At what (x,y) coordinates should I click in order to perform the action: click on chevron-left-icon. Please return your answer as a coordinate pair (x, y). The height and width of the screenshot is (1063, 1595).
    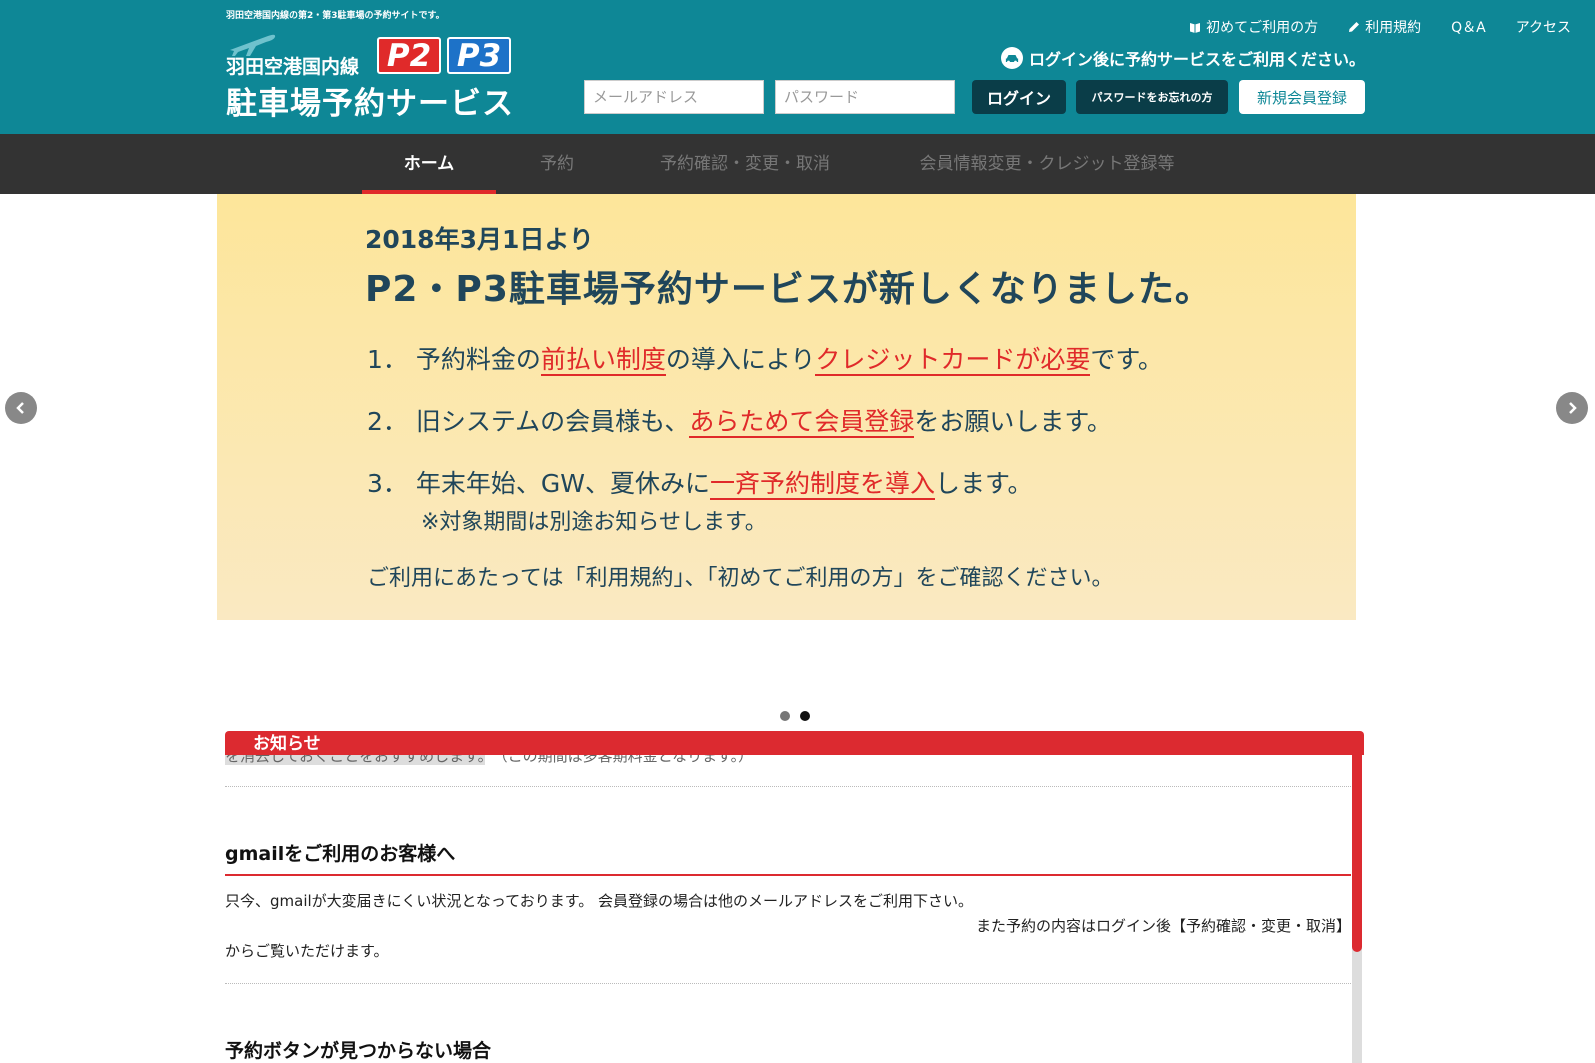
    Looking at the image, I should click on (20, 408).